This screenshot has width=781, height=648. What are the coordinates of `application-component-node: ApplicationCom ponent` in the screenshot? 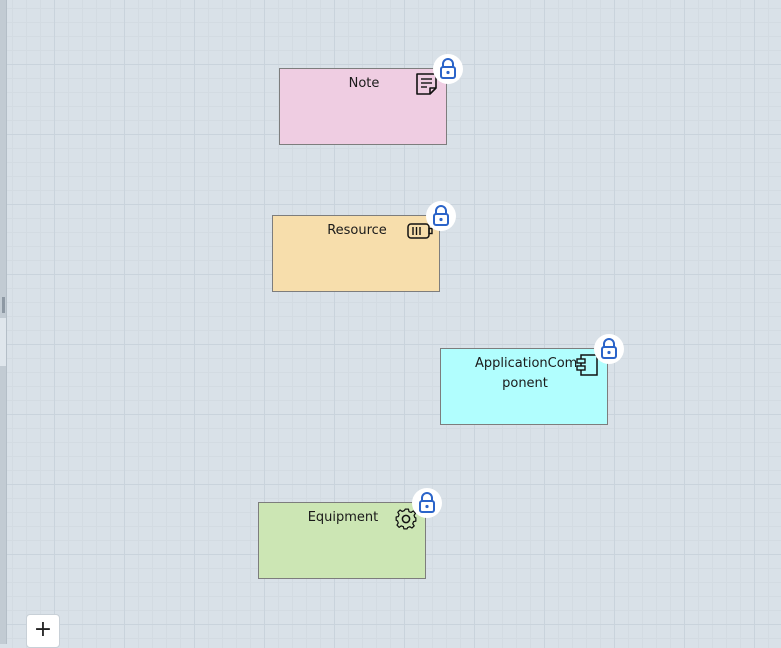 It's located at (524, 386).